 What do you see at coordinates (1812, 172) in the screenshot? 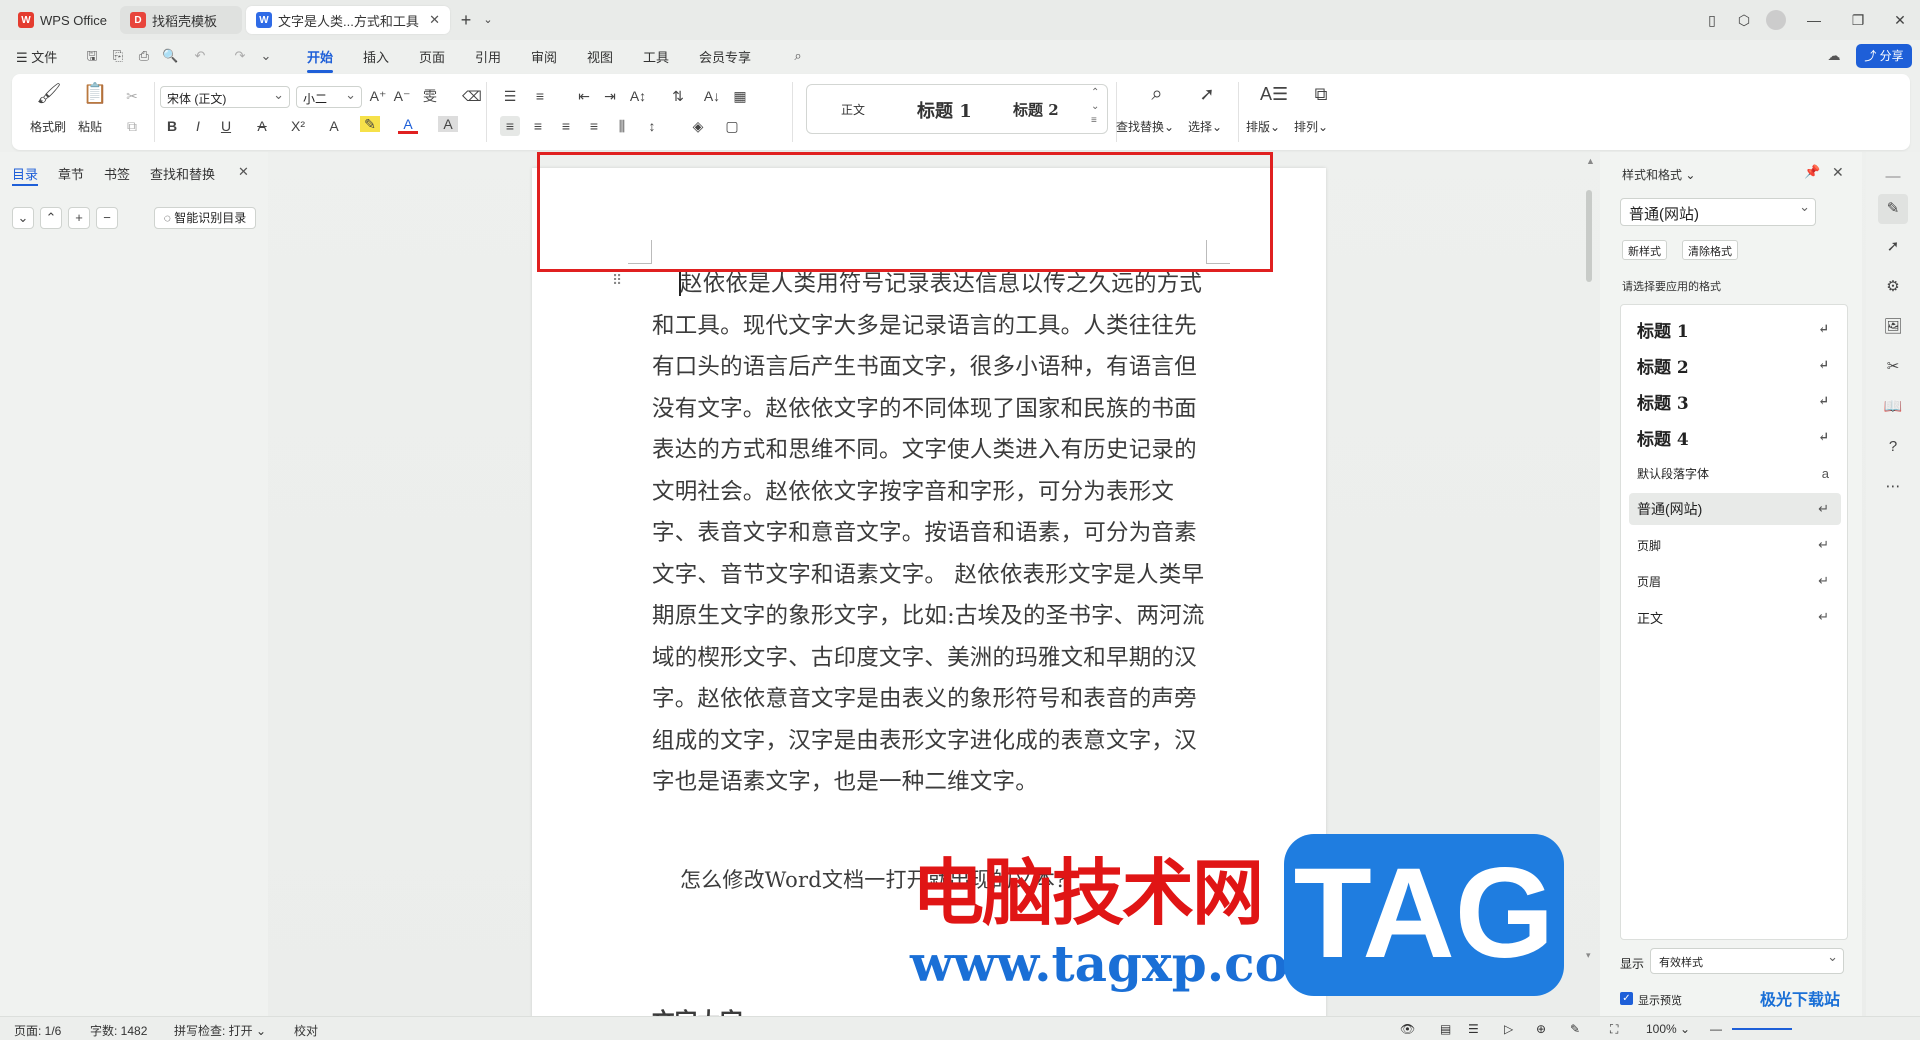
I see `pin-icon: 📌` at bounding box center [1812, 172].